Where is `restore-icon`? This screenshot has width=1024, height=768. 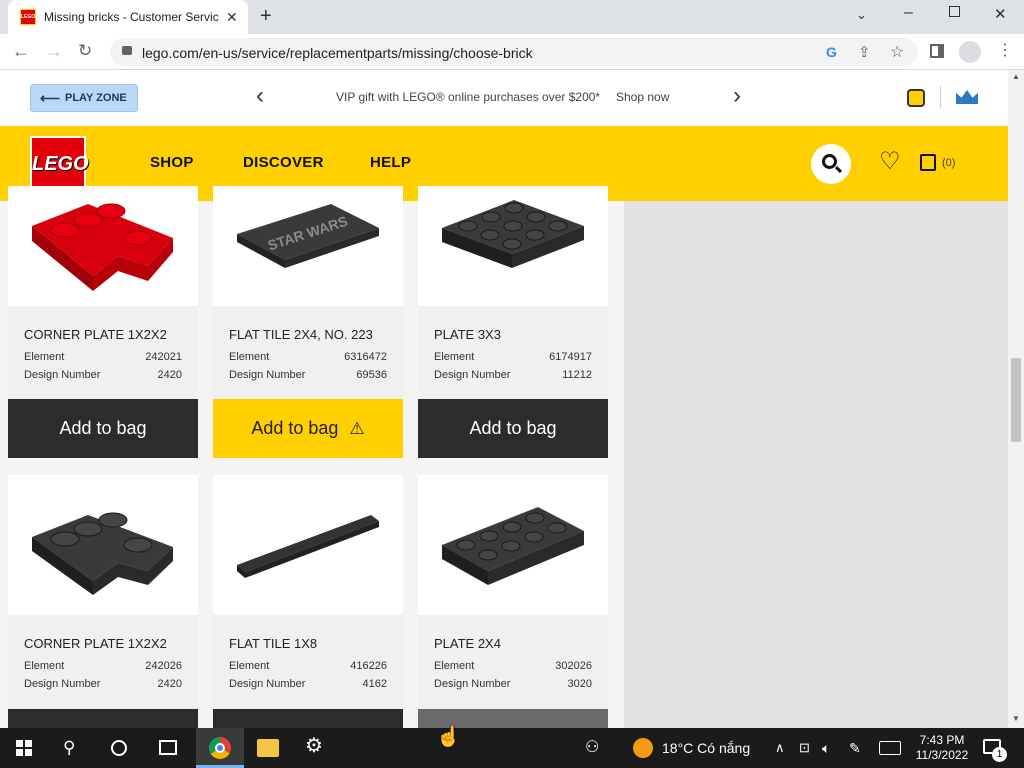 restore-icon is located at coordinates (954, 11).